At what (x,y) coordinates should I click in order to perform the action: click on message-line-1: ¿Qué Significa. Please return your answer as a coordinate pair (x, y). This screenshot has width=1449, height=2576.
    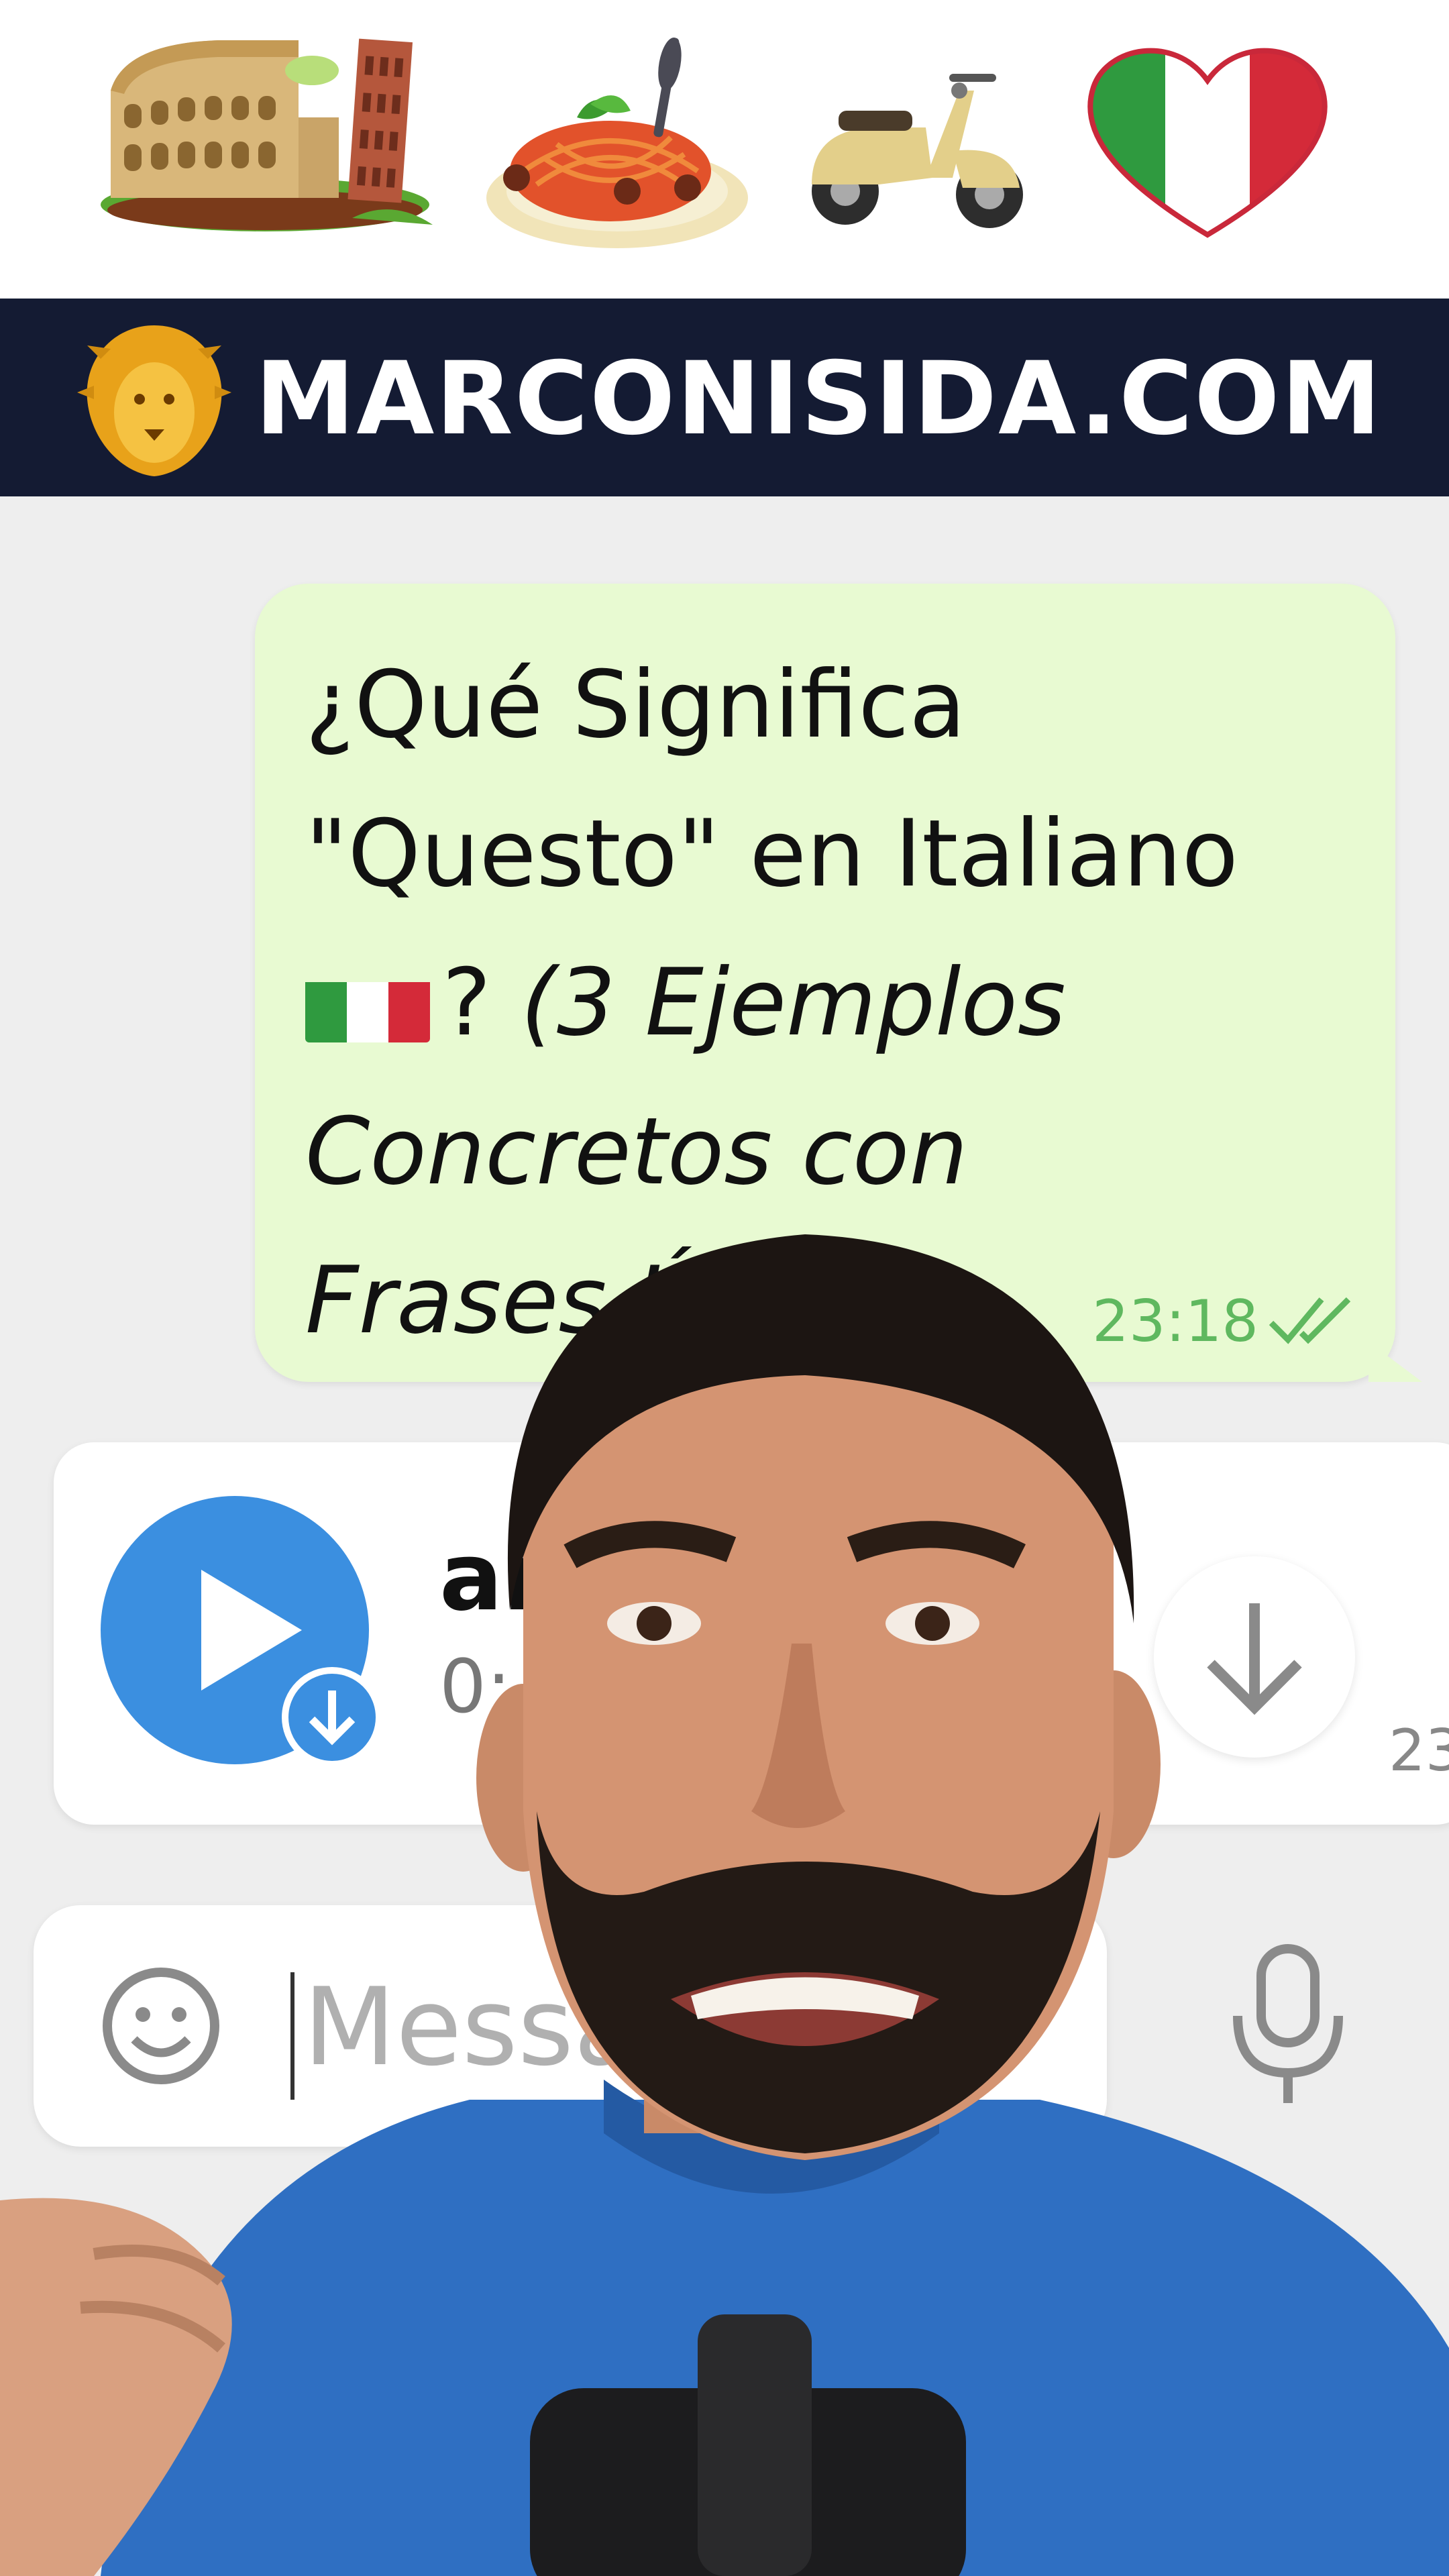
    Looking at the image, I should click on (635, 705).